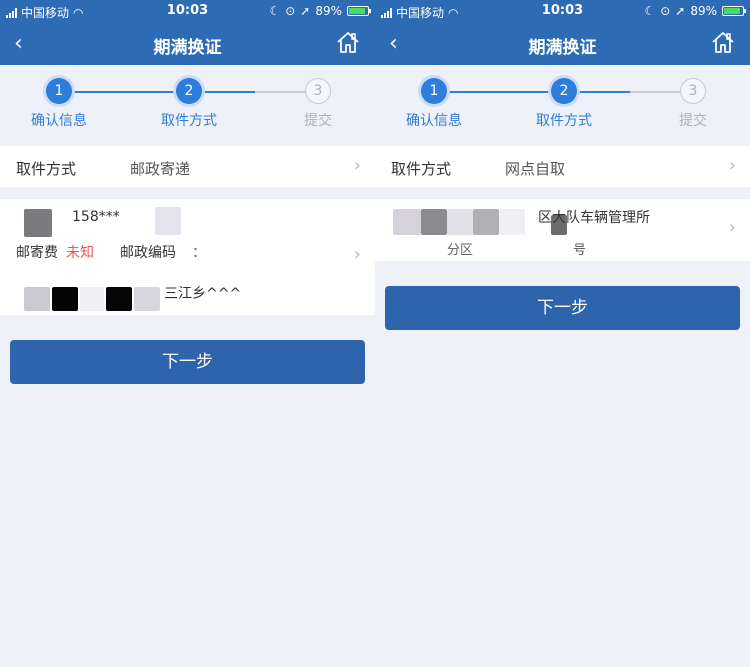 The height and width of the screenshot is (667, 750). I want to click on office-name: 区大队车辆管理所, so click(594, 218).